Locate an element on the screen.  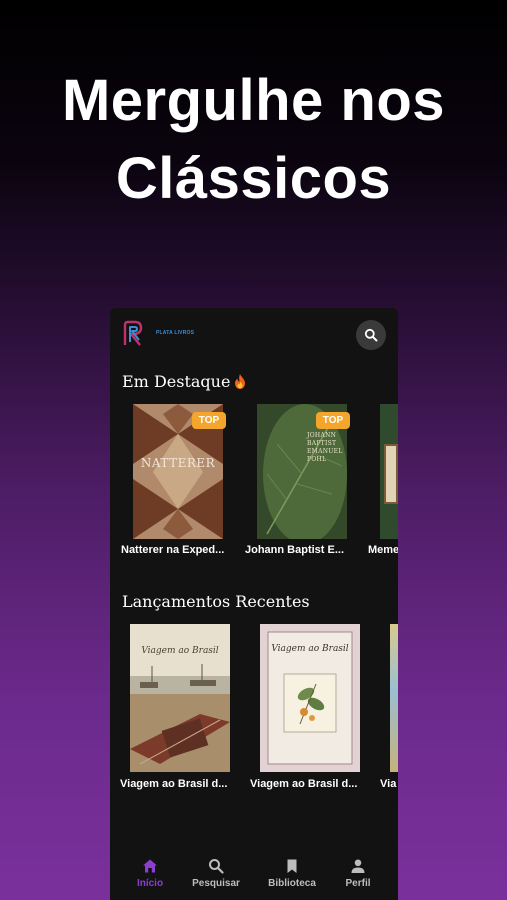
search-button is located at coordinates (371, 335).